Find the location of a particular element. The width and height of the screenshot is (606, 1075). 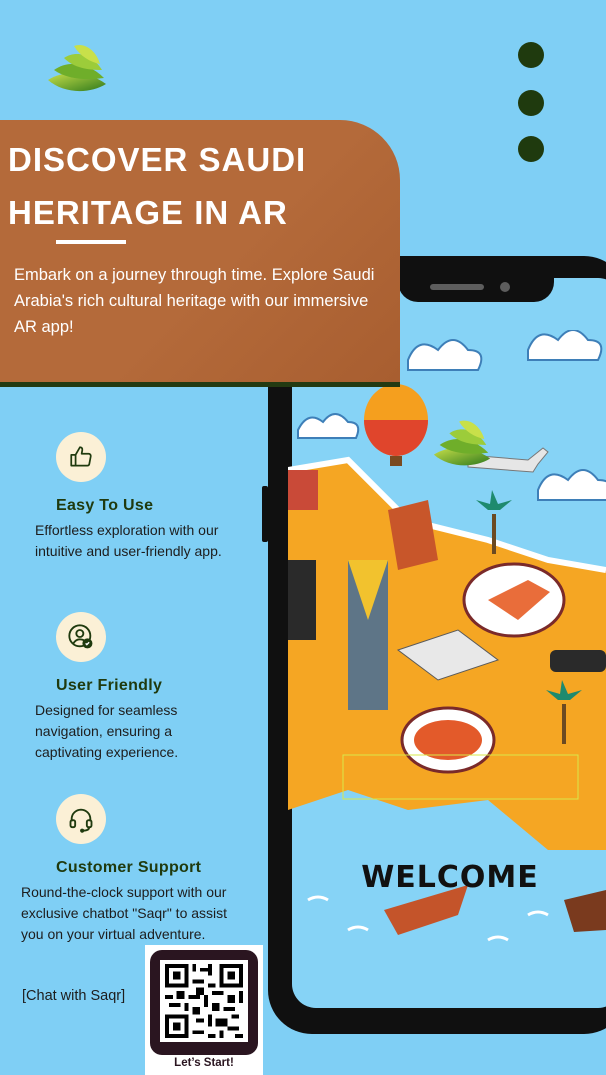

feature-line: exclusive chatbot "Saqr" to assist is located at coordinates (124, 913).